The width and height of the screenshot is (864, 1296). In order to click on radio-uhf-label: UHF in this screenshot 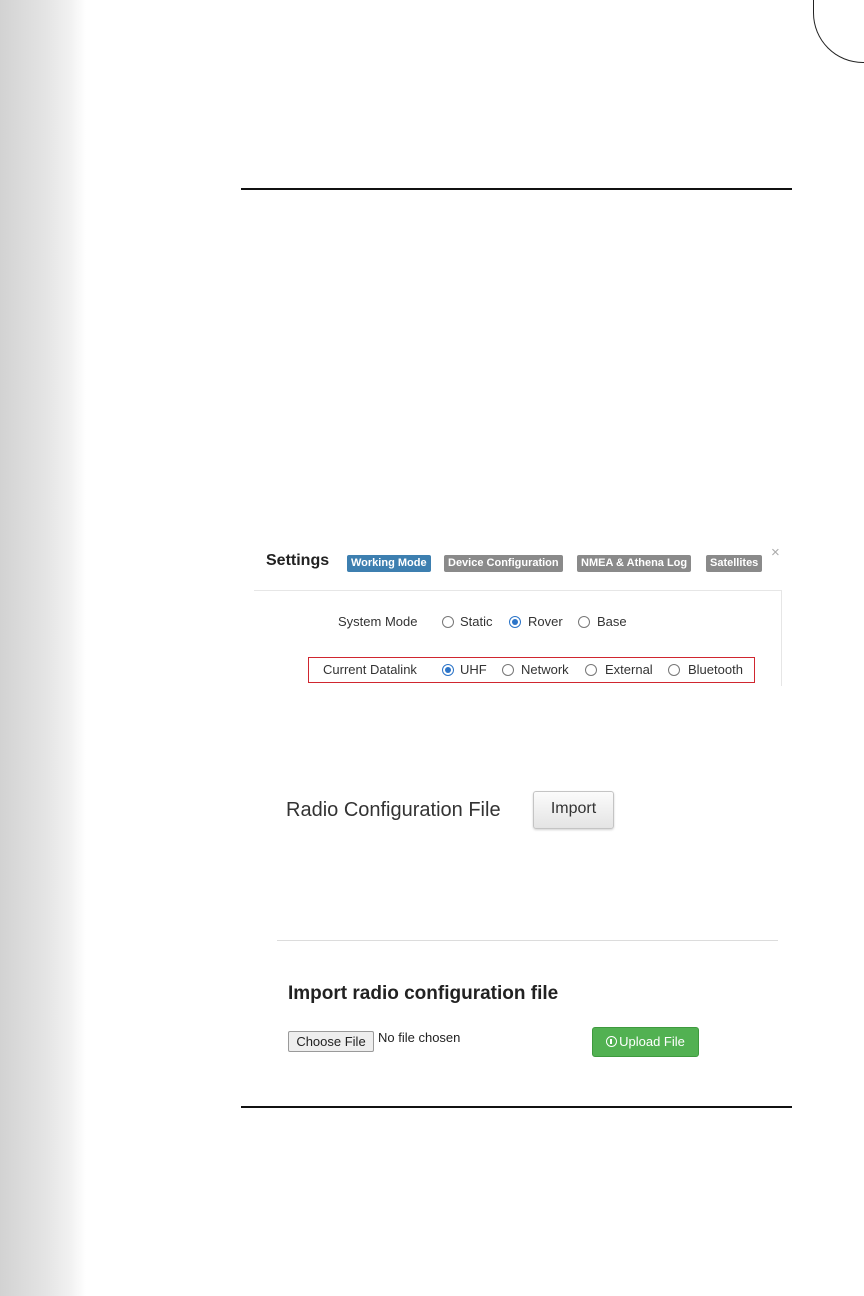, I will do `click(473, 669)`.